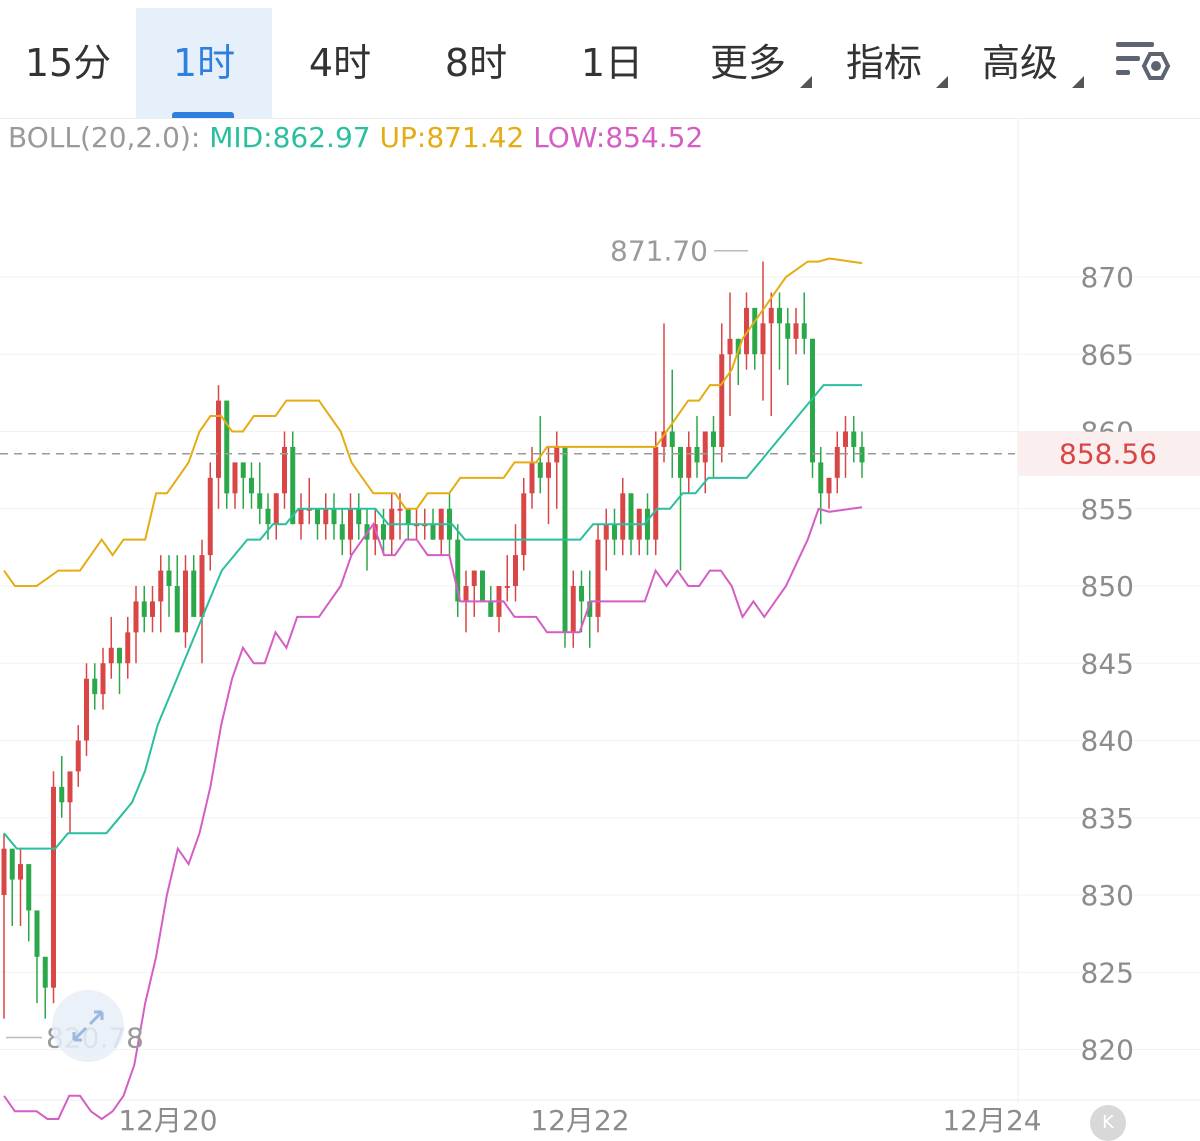 The width and height of the screenshot is (1200, 1141). What do you see at coordinates (167, 1118) in the screenshot?
I see `x-tick-label: 12月20` at bounding box center [167, 1118].